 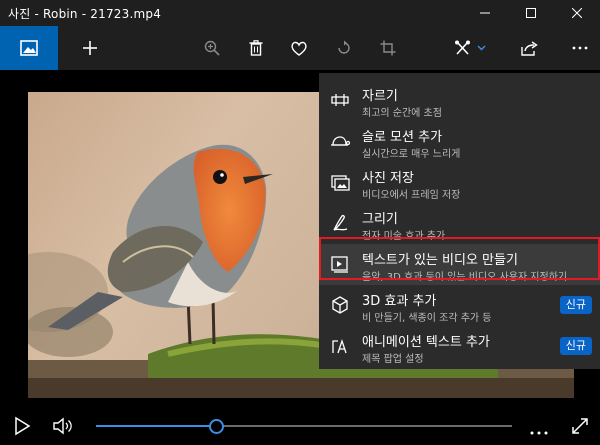 What do you see at coordinates (340, 183) in the screenshot?
I see `save-frame-icon` at bounding box center [340, 183].